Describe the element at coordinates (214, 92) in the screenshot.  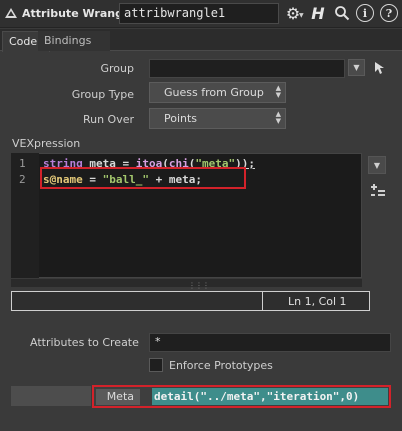
I see `group-type-value: Guess from Group` at that location.